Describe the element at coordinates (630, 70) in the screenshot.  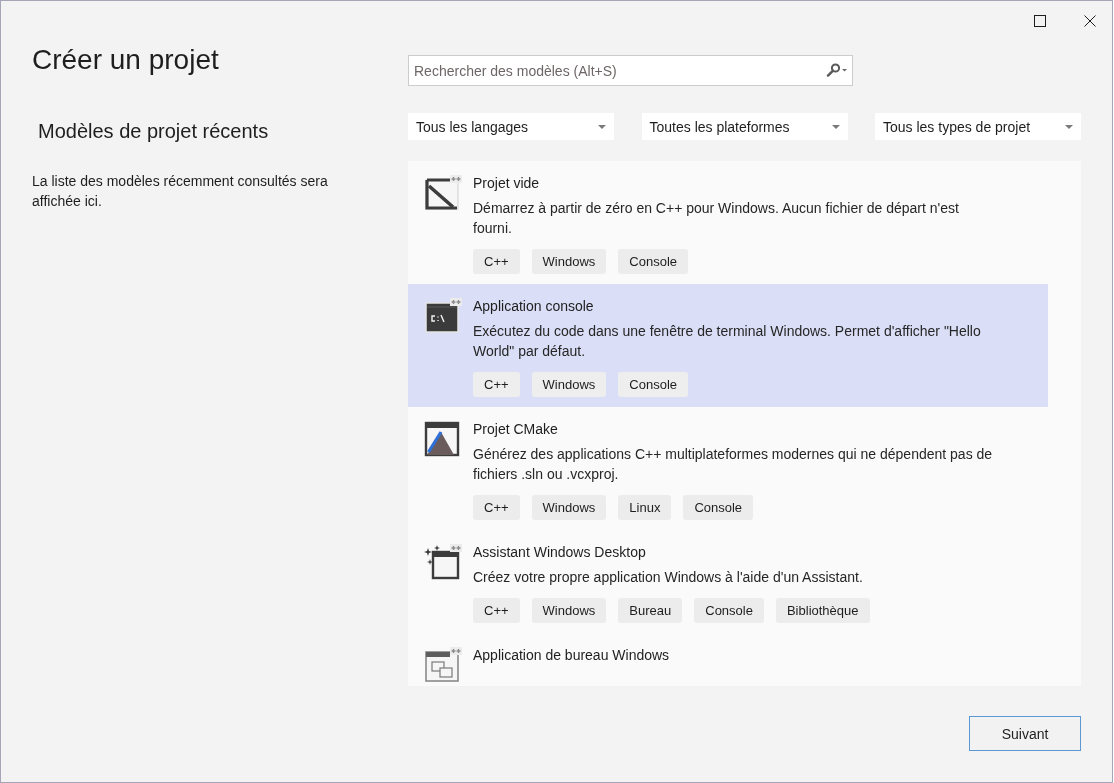
I see `search-field: Rechercher des modèles (Alt+S)` at that location.